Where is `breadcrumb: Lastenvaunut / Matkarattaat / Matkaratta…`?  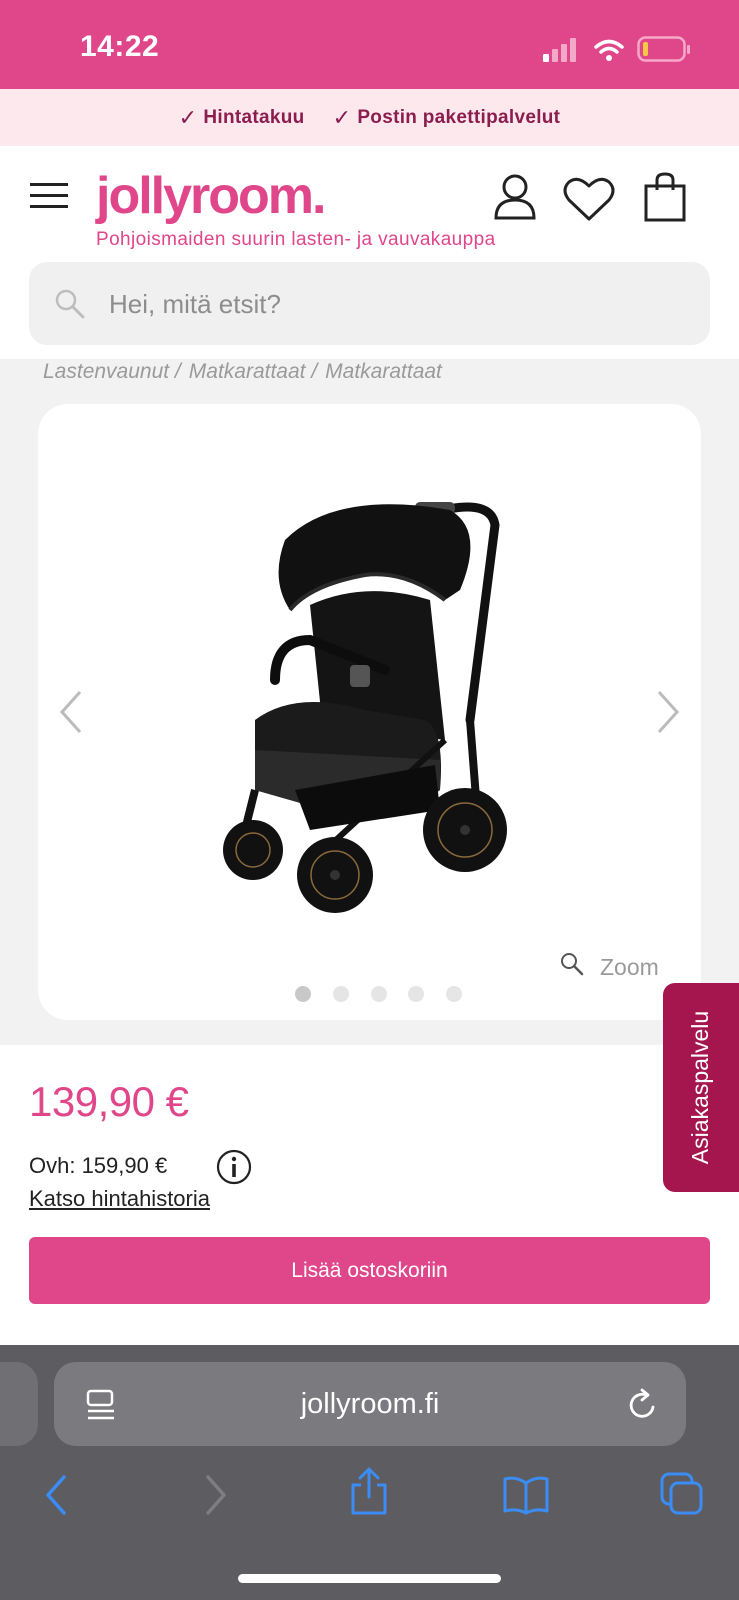 breadcrumb: Lastenvaunut / Matkarattaat / Matkaratta… is located at coordinates (242, 372).